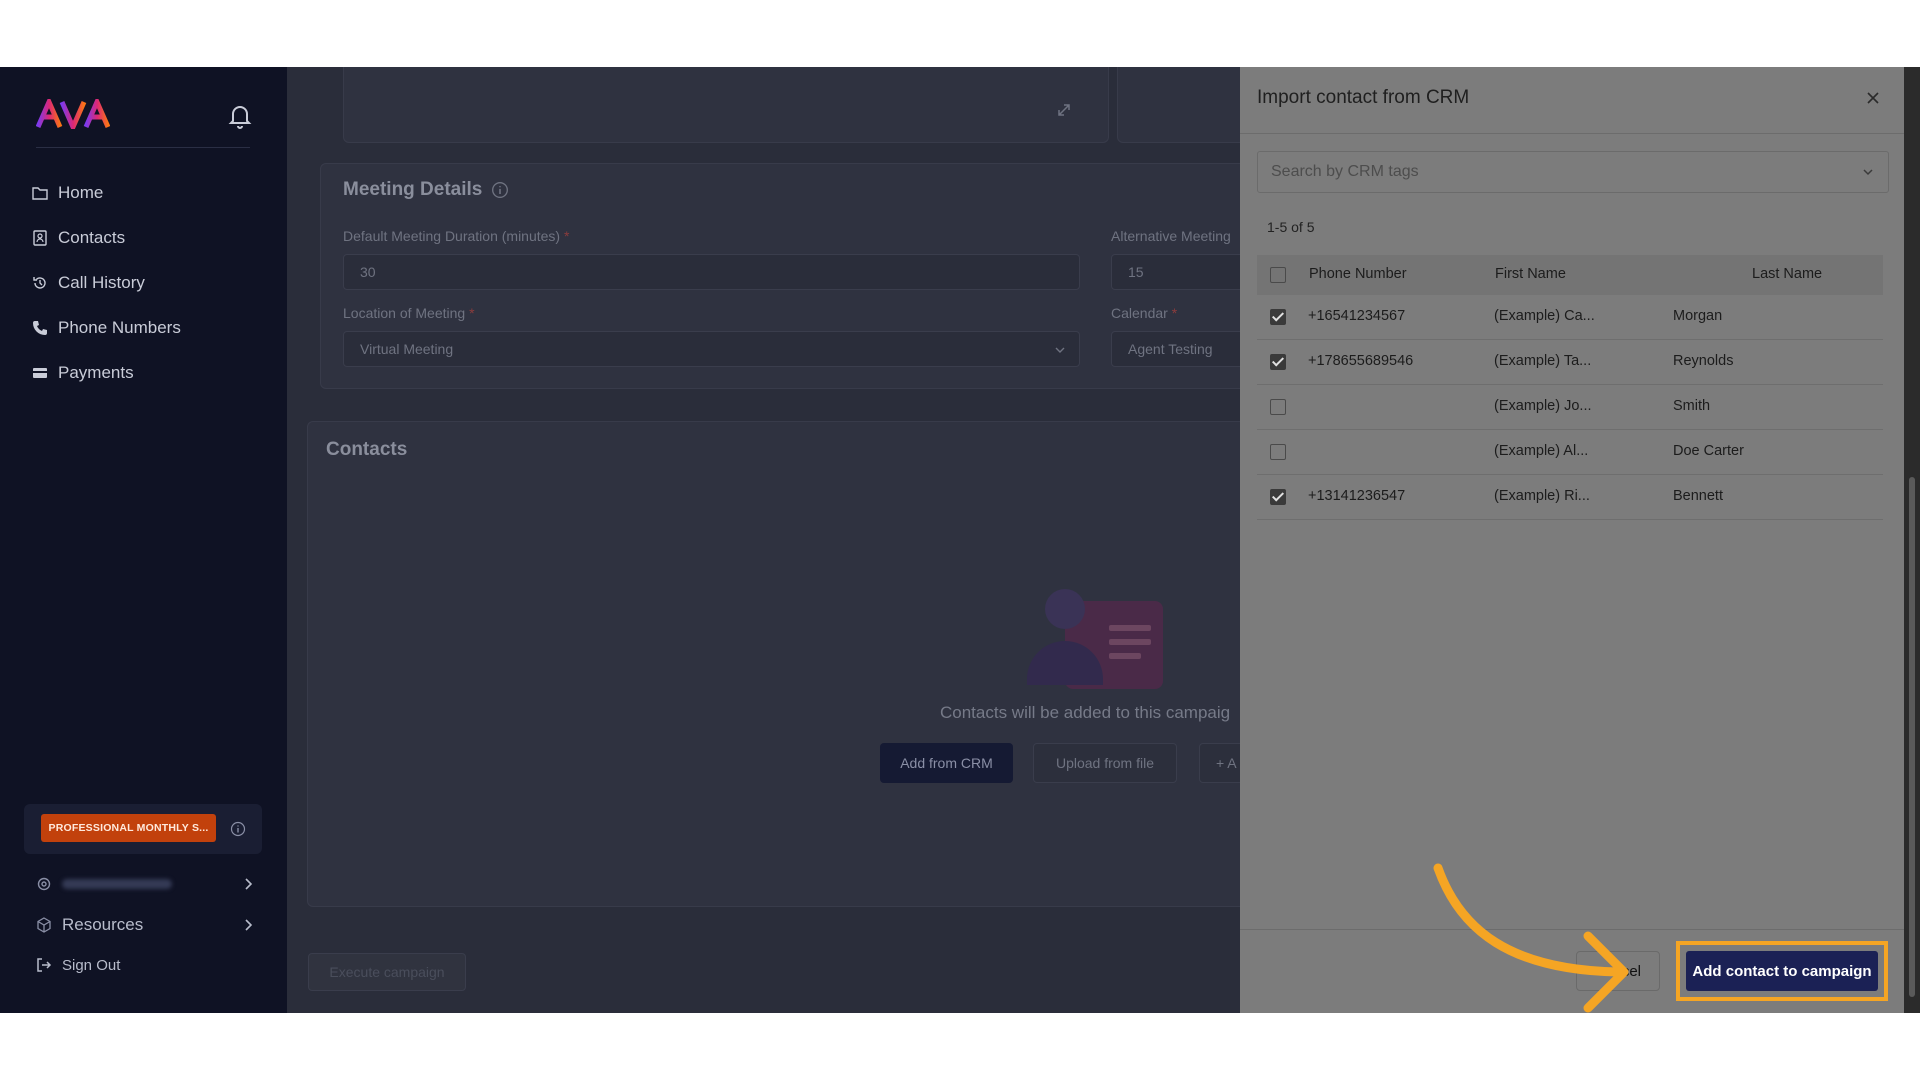 The image size is (1920, 1080). I want to click on column-phone-number: Phone Number, so click(1358, 274).